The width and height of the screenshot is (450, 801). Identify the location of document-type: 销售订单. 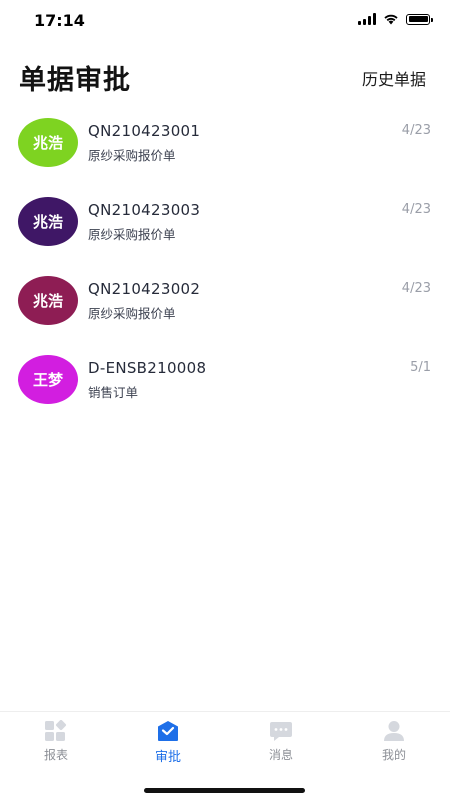
(113, 392).